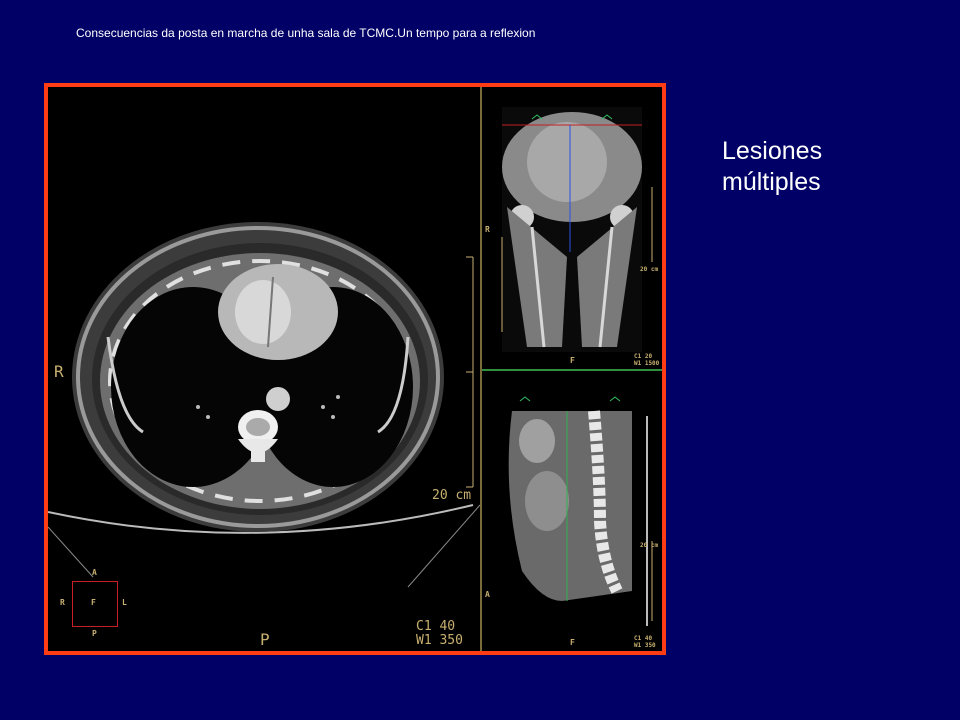 This screenshot has height=720, width=960. Describe the element at coordinates (436, 626) in the screenshot. I see `axial-window-center: C1 40` at that location.